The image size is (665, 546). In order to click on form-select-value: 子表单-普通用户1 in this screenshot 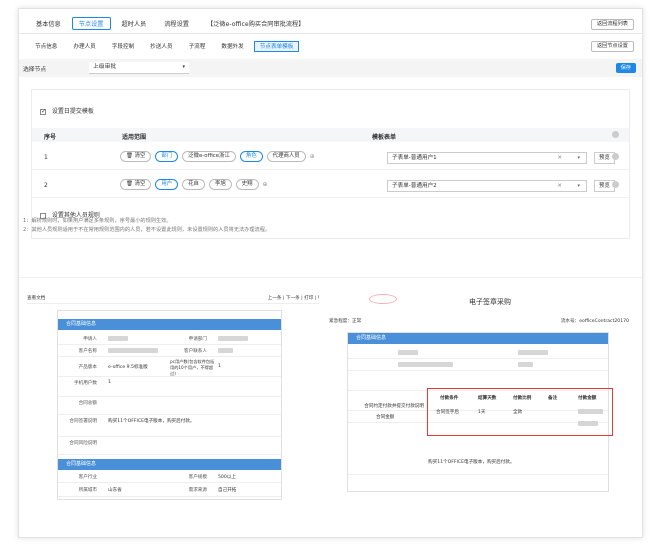, I will do `click(414, 158)`.